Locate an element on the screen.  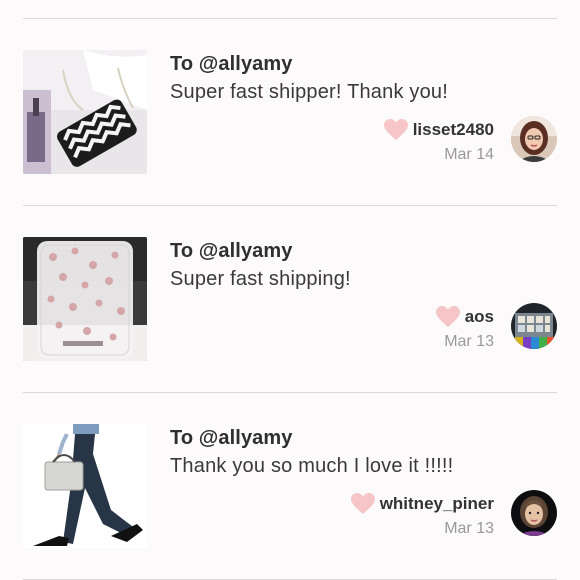
review-username: whitney_piner is located at coordinates (437, 504).